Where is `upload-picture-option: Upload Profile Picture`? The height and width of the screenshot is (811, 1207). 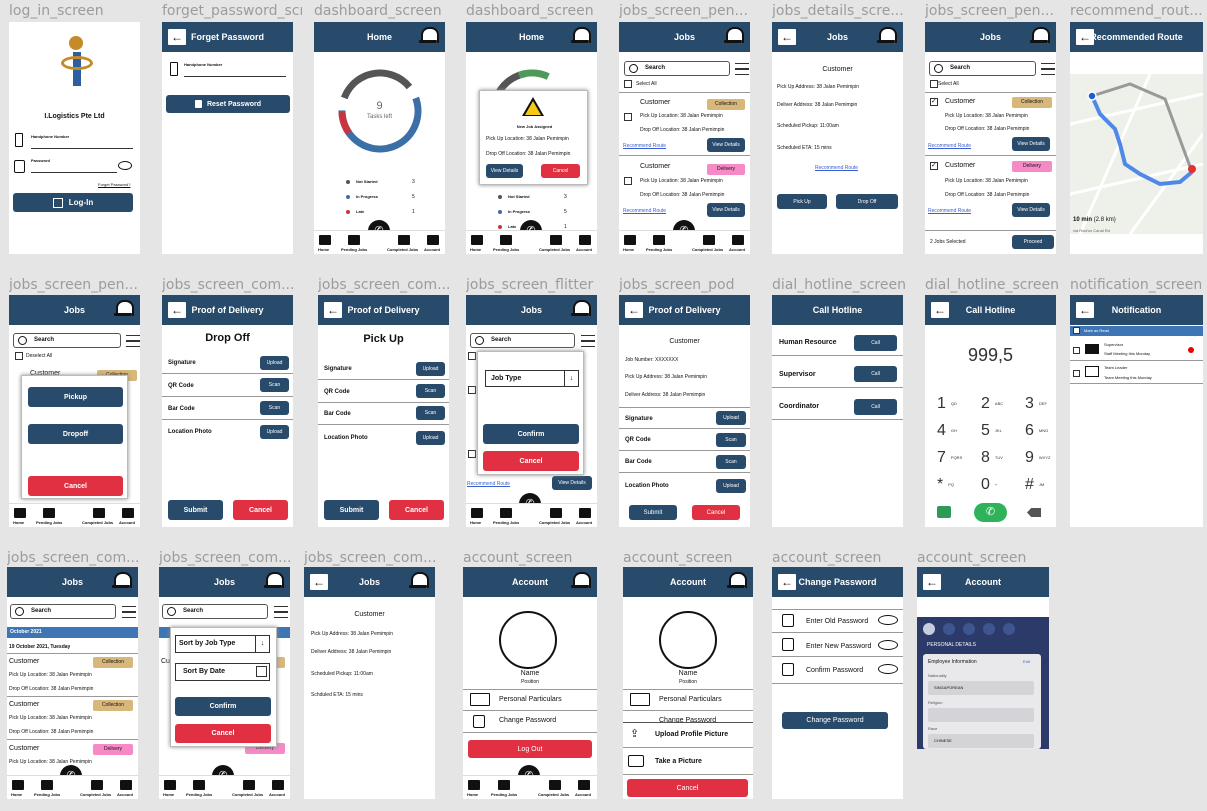
upload-picture-option: Upload Profile Picture is located at coordinates (691, 734).